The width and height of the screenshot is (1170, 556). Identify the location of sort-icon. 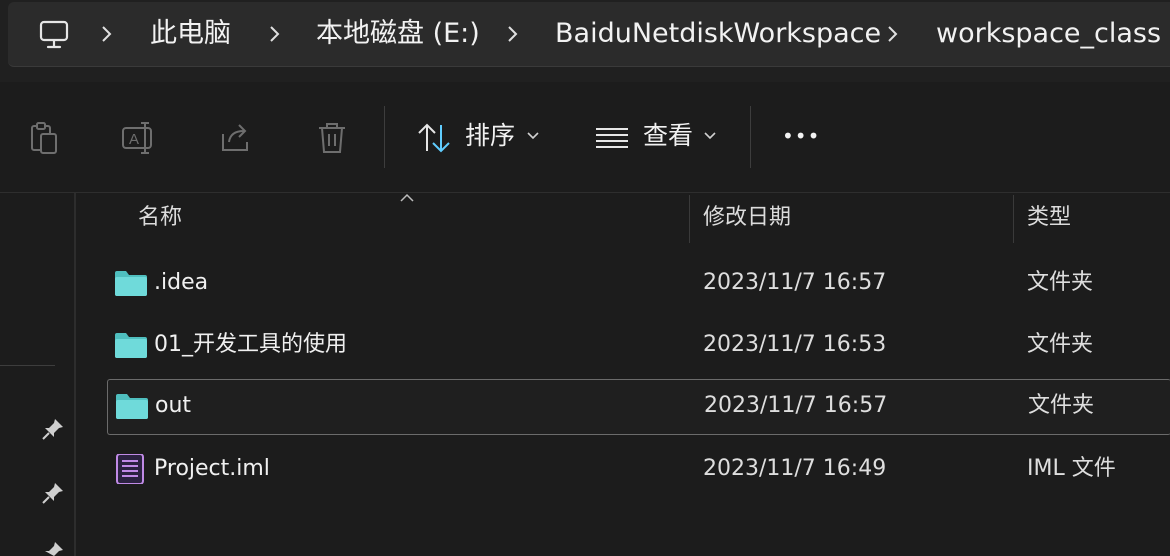
(434, 138).